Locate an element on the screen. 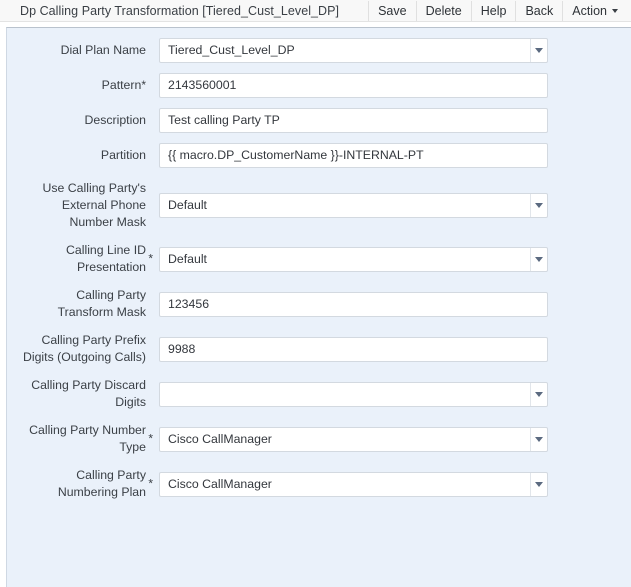 Image resolution: width=631 pixels, height=587 pixels. label-calling-line-id-presentation: Calling Line ID Presentation * is located at coordinates (80, 259).